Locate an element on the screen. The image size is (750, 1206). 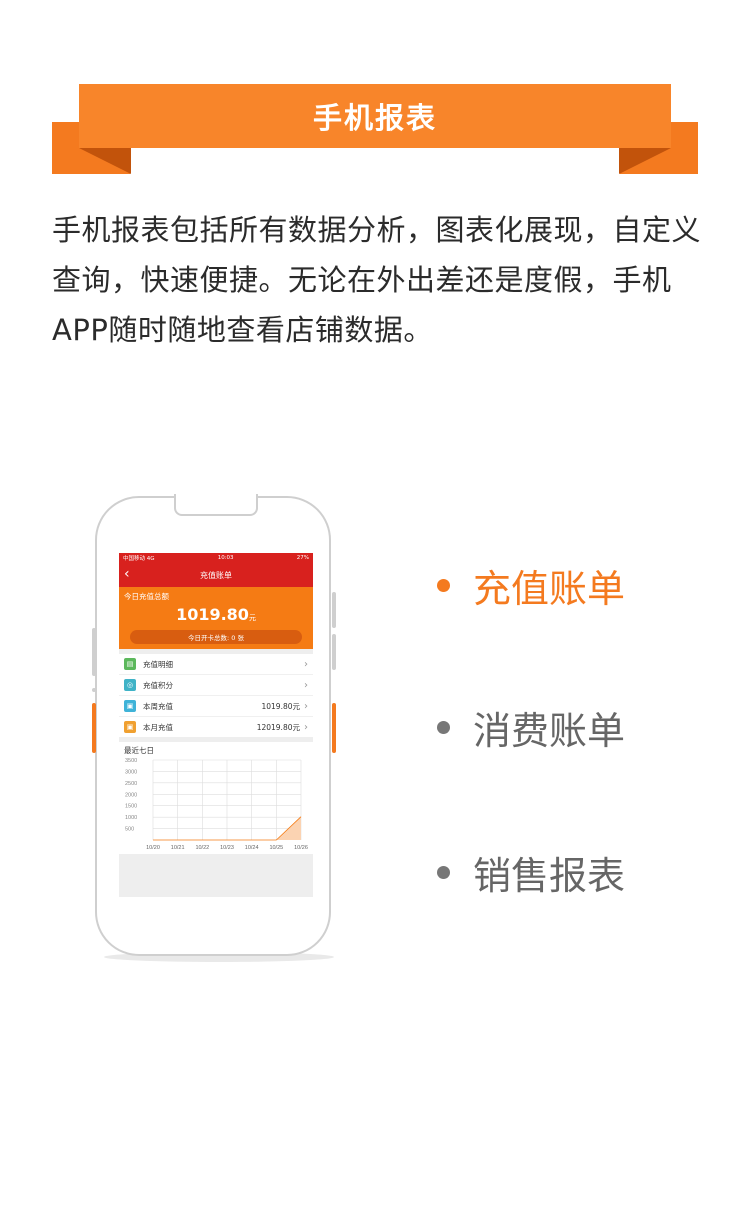
feature-item-consumption-bill: 消费账单 is located at coordinates (531, 727).